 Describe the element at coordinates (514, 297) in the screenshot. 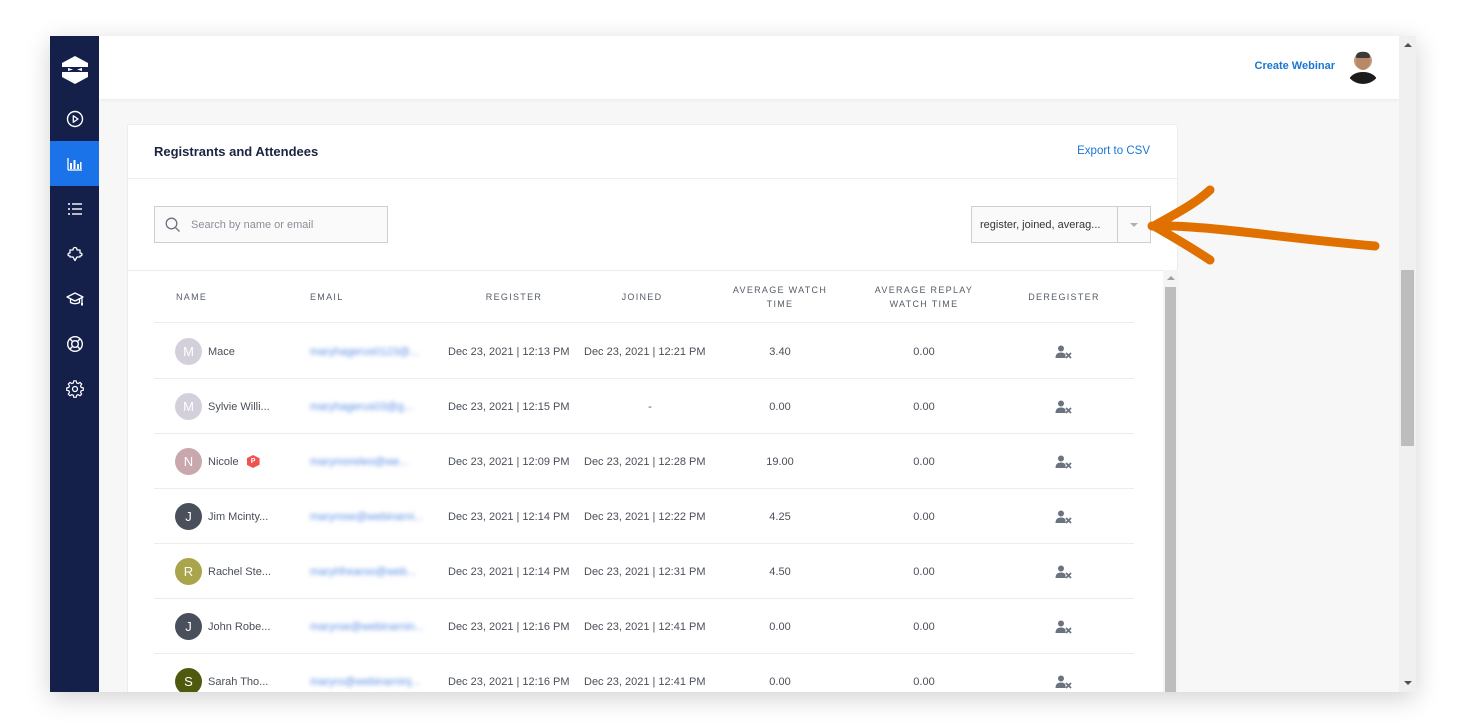

I see `header-register: REGISTER` at that location.